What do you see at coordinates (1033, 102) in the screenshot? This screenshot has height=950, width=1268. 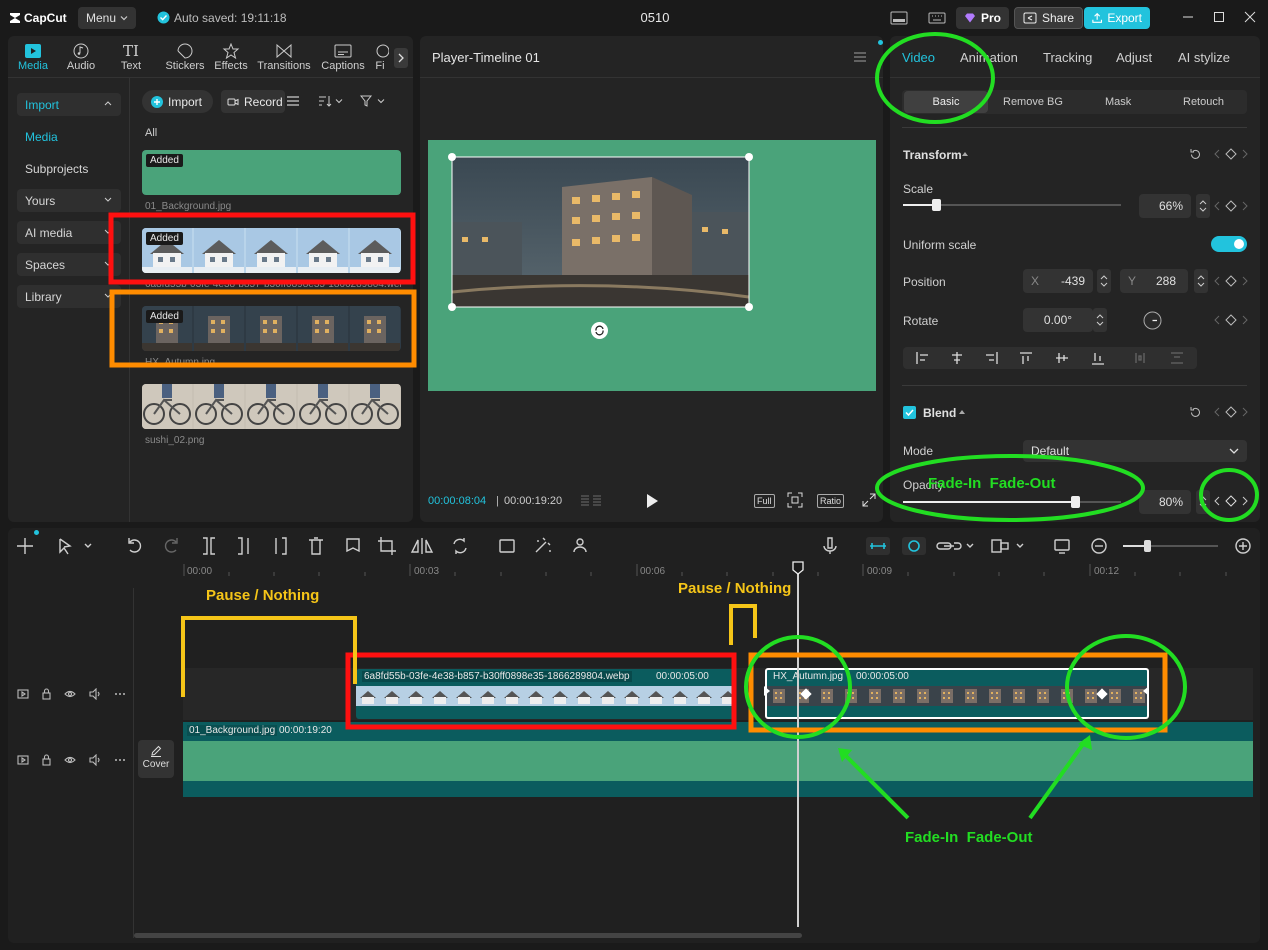 I see `subtab-remove-bg: Remove BG` at bounding box center [1033, 102].